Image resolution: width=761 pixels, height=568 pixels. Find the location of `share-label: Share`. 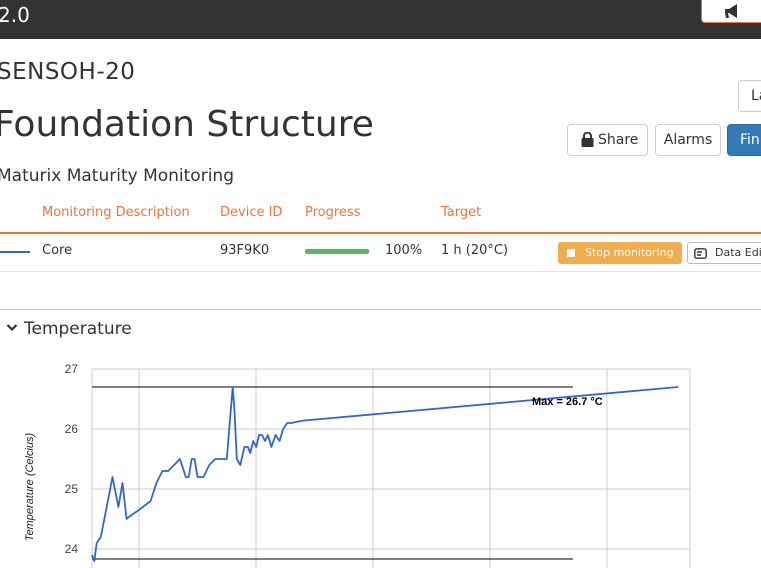

share-label: Share is located at coordinates (618, 140).